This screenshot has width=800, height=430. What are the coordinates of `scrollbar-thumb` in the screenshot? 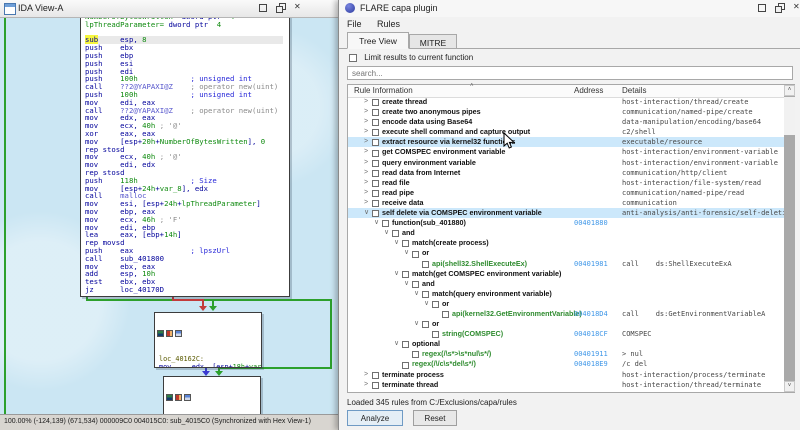 It's located at (789, 116).